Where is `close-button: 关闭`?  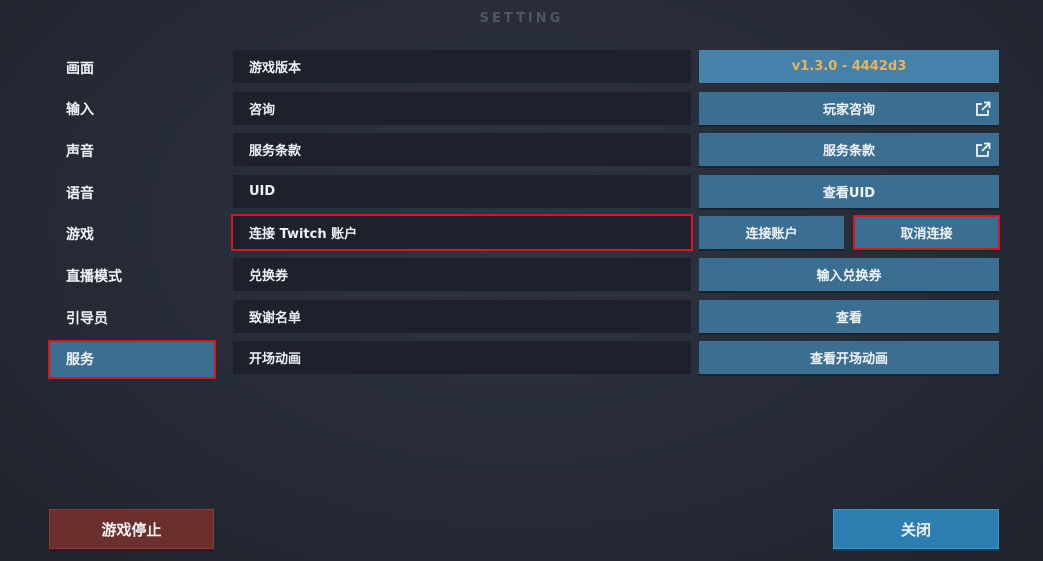 close-button: 关闭 is located at coordinates (916, 529).